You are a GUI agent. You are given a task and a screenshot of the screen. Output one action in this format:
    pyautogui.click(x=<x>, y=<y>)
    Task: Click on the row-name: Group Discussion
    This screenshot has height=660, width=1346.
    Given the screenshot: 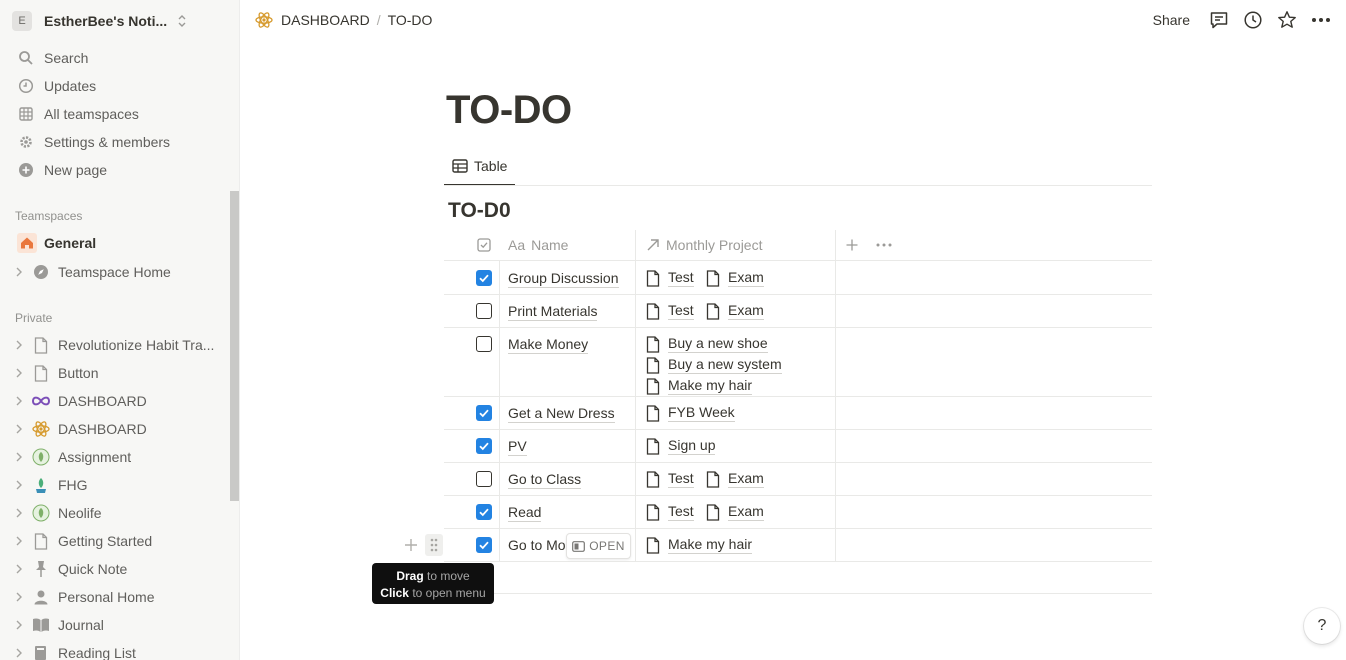 What is the action you would take?
    pyautogui.click(x=563, y=279)
    